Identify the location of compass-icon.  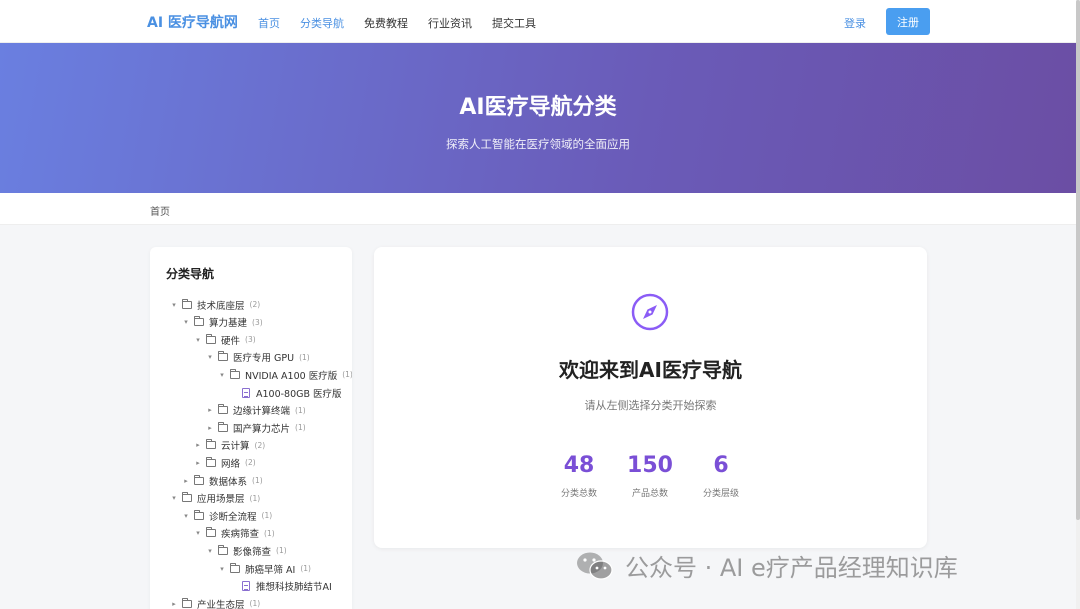
(650, 312).